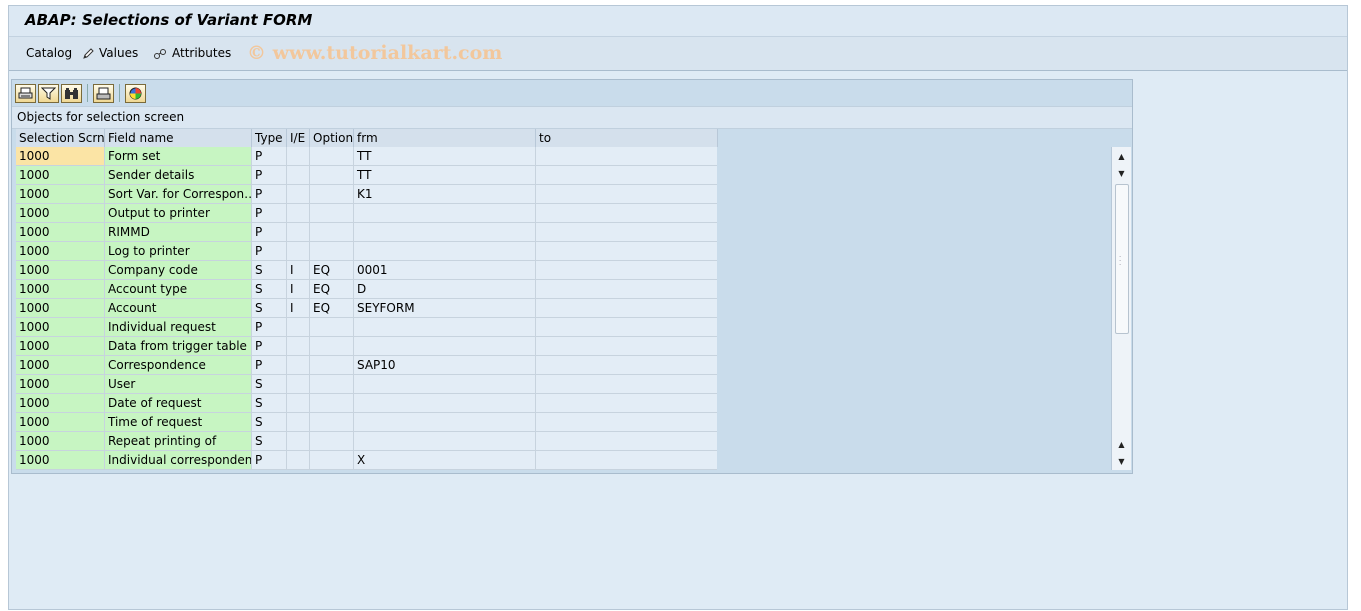 This screenshot has width=1361, height=611. What do you see at coordinates (1121, 461) in the screenshot?
I see `page-down-icon: ▼` at bounding box center [1121, 461].